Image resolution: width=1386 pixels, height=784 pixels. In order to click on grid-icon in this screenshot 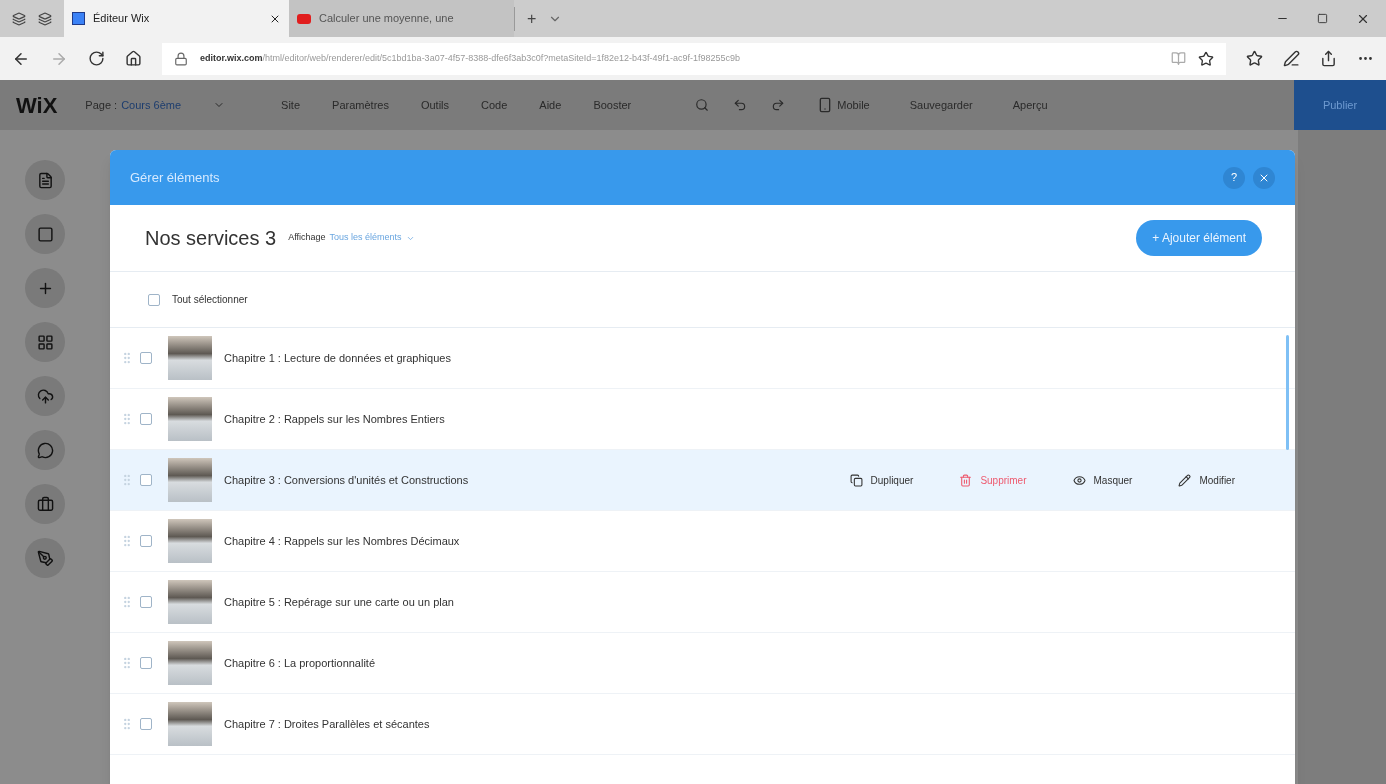, I will do `click(45, 342)`.